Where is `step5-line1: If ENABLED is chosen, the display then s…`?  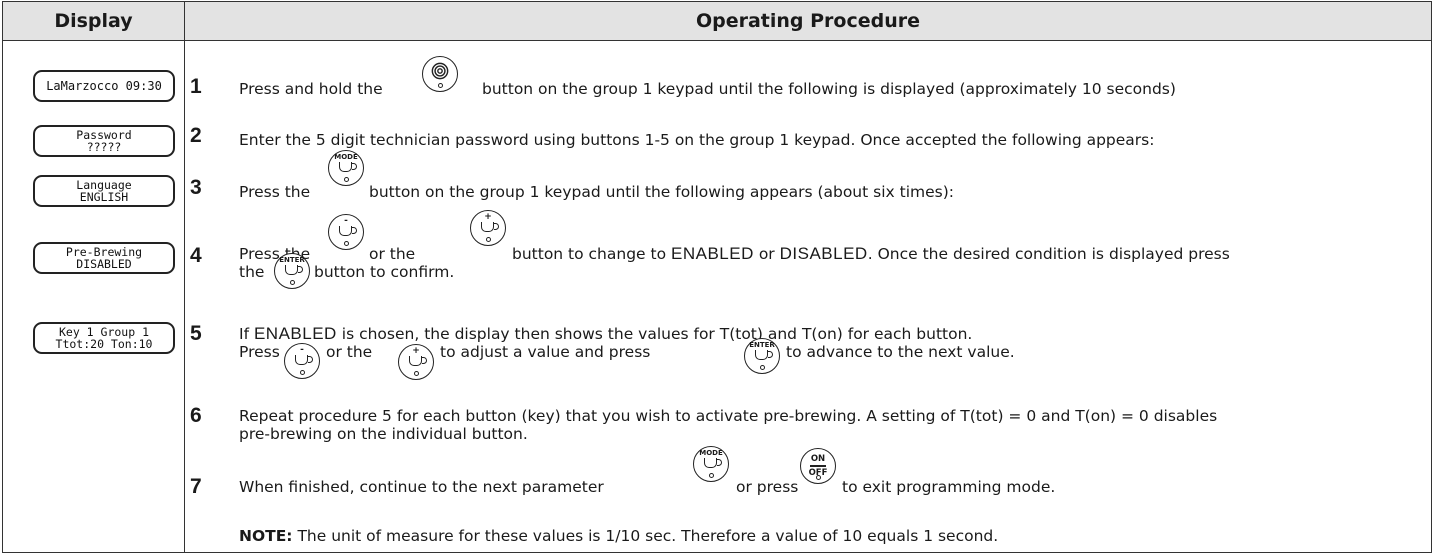 step5-line1: If ENABLED is chosen, the display then s… is located at coordinates (606, 334).